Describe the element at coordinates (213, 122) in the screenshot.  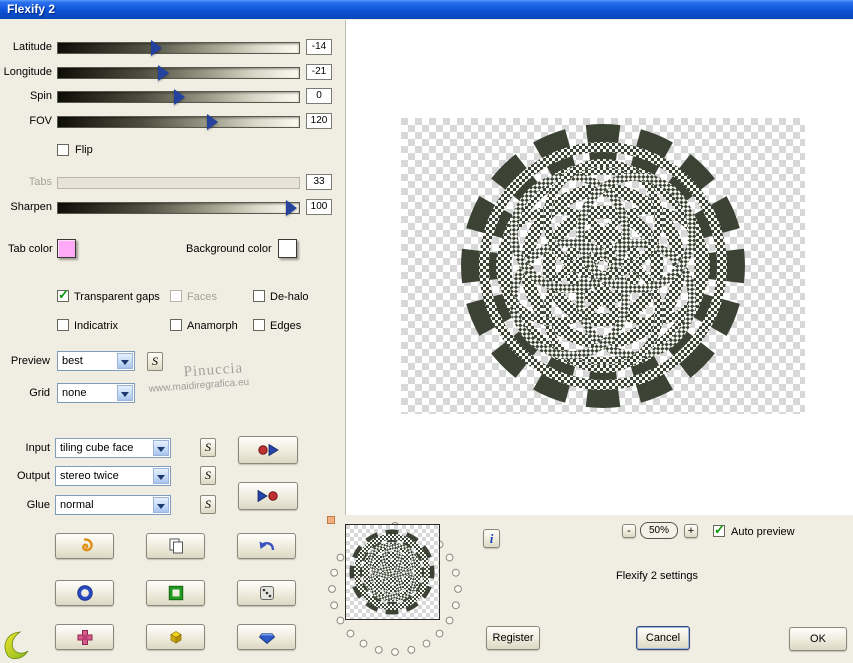
I see `fov-slider-handle` at that location.